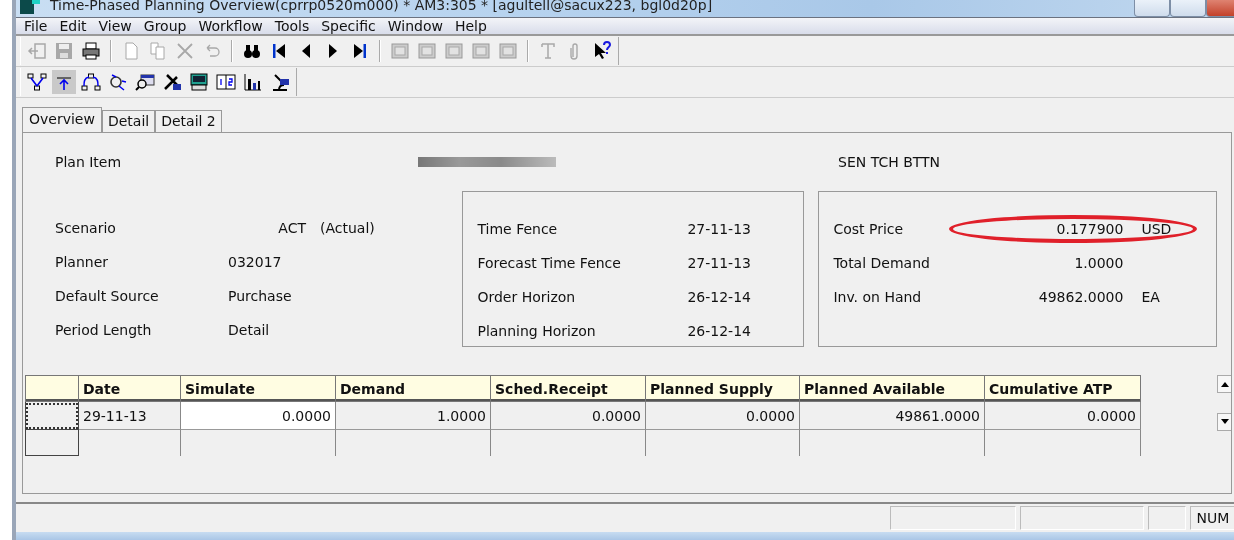 The image size is (1234, 540). Describe the element at coordinates (537, 331) in the screenshot. I see `field-label: Planning Horizon` at that location.